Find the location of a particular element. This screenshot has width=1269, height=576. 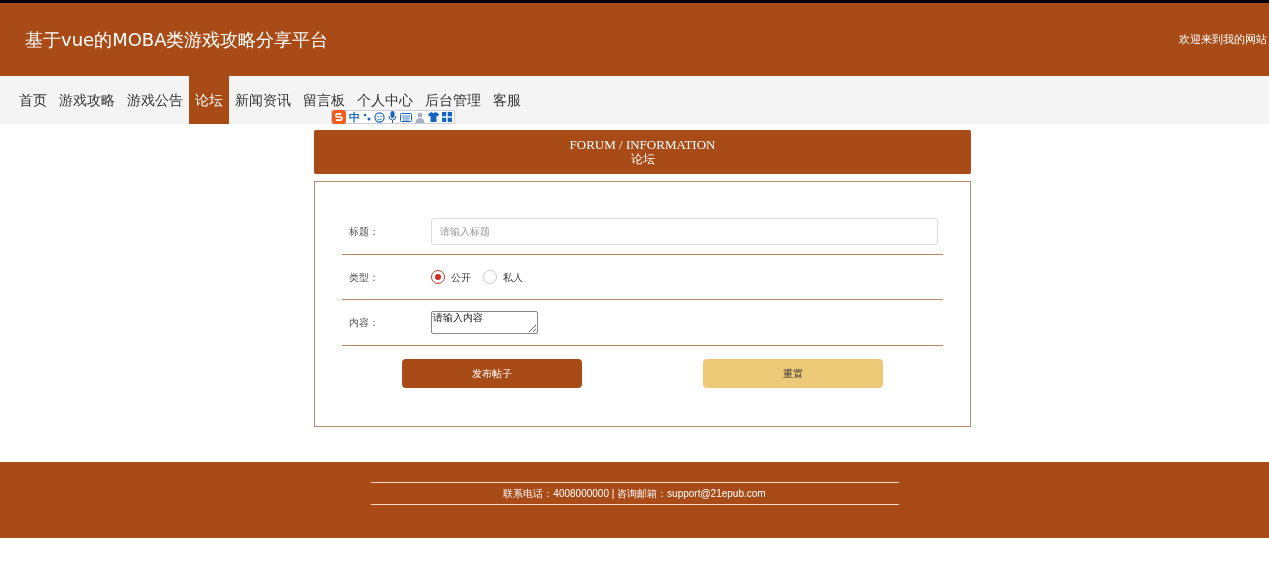

nav-tab: 论坛 is located at coordinates (209, 100).